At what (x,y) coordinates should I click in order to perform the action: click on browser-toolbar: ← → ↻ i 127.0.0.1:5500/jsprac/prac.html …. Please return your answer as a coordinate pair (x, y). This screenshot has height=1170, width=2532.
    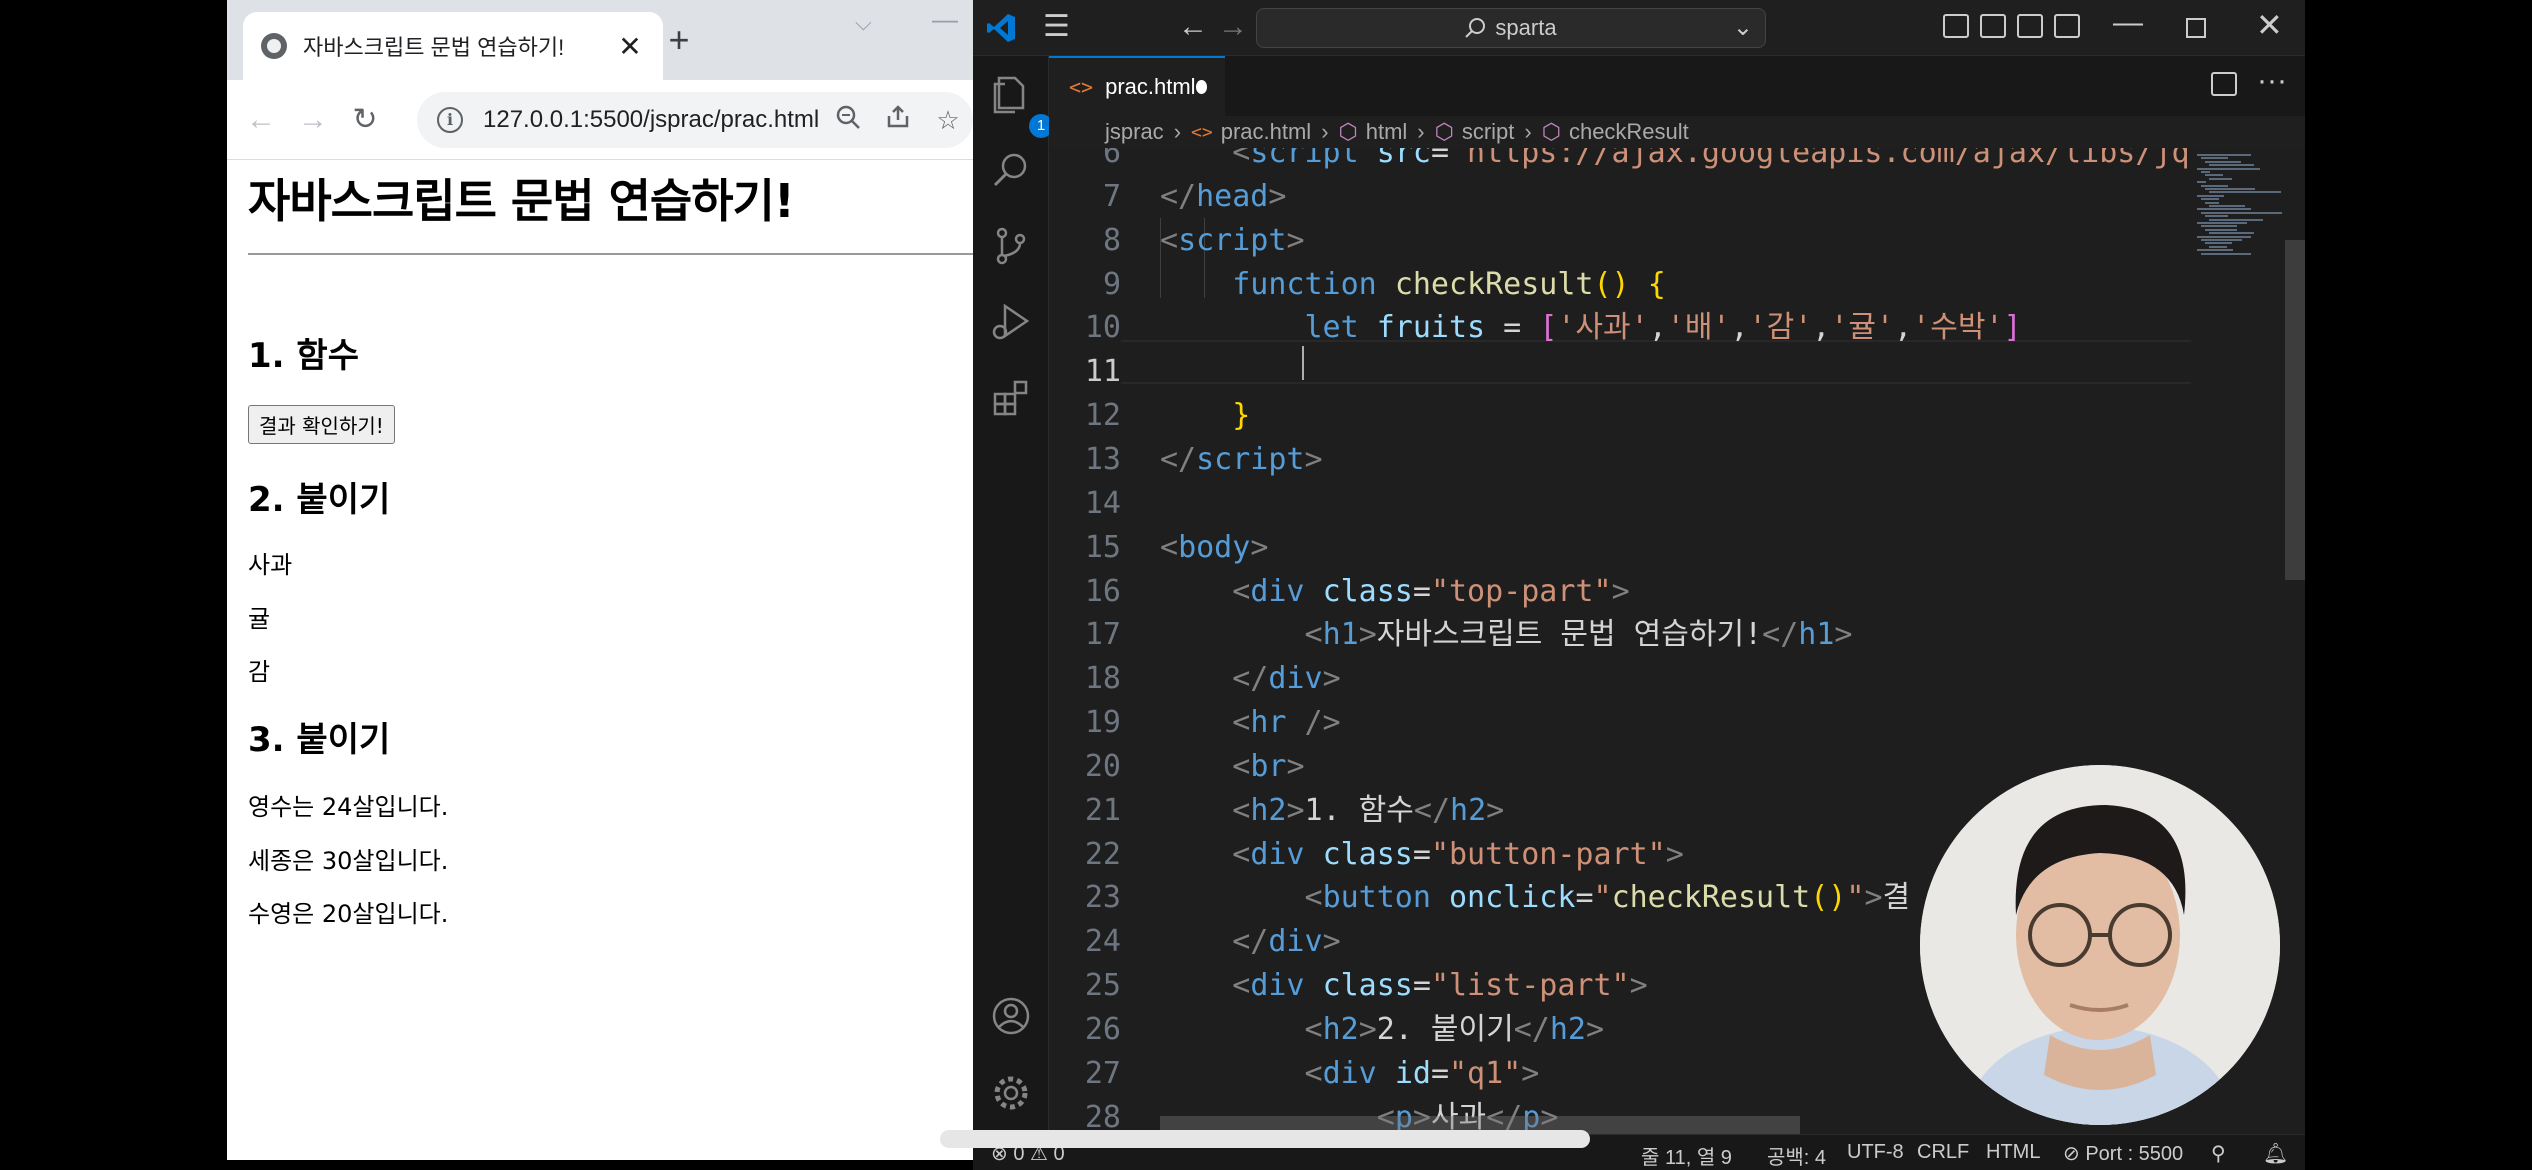
    Looking at the image, I should click on (600, 120).